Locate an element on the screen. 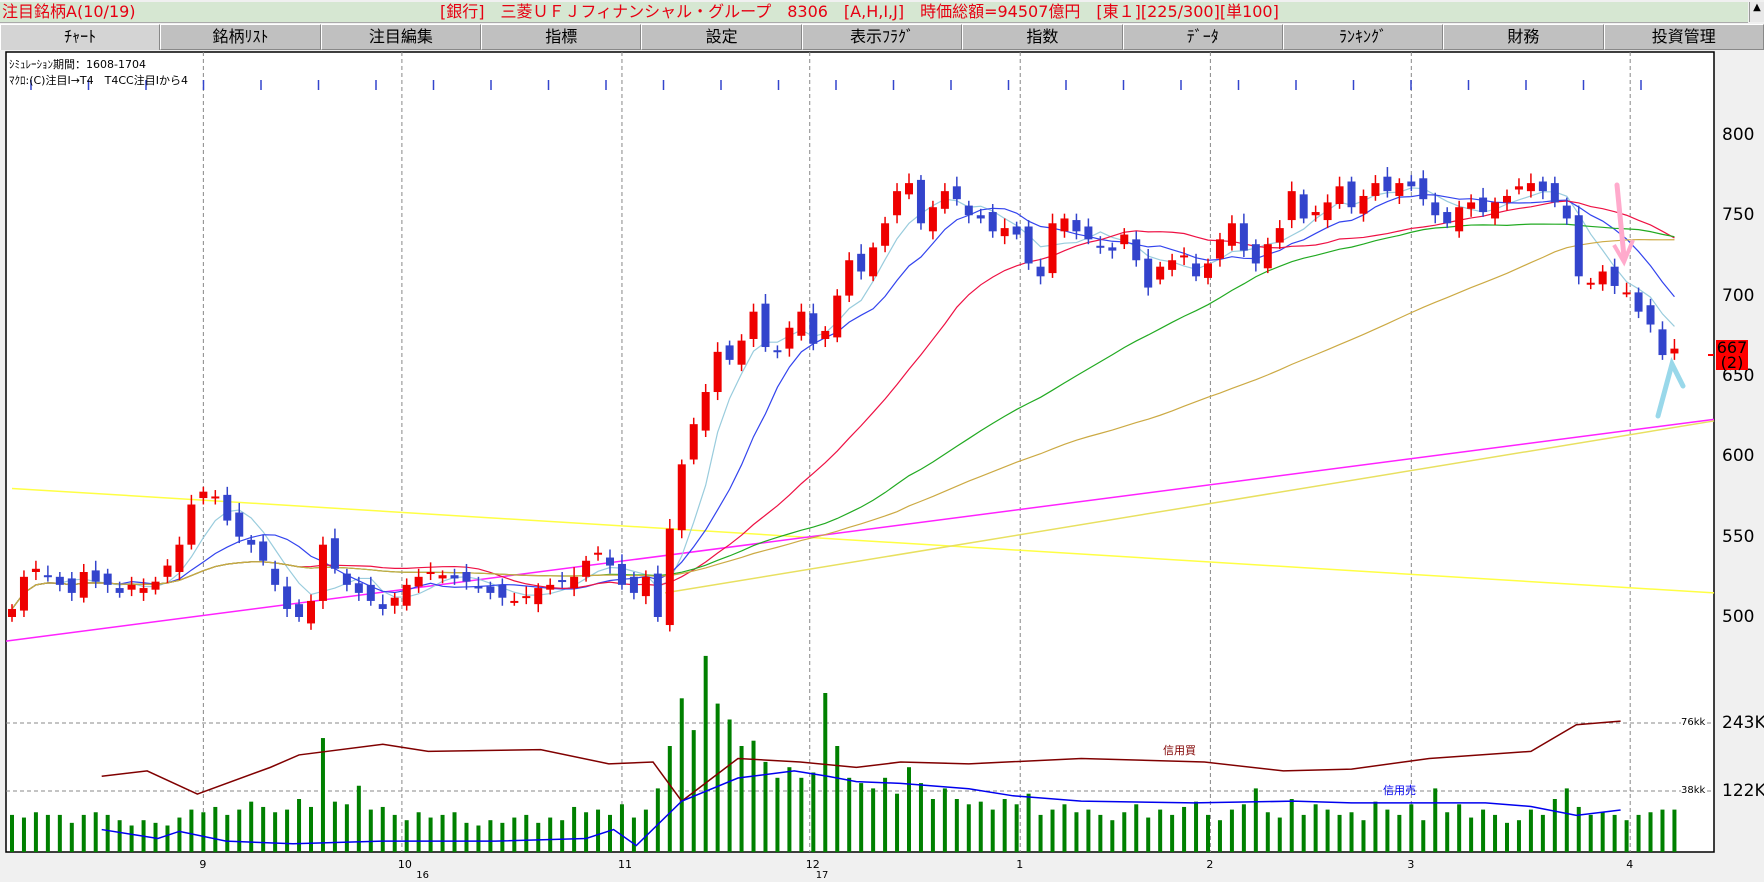 The width and height of the screenshot is (1764, 882). price-tick-label: 600 is located at coordinates (1738, 456).